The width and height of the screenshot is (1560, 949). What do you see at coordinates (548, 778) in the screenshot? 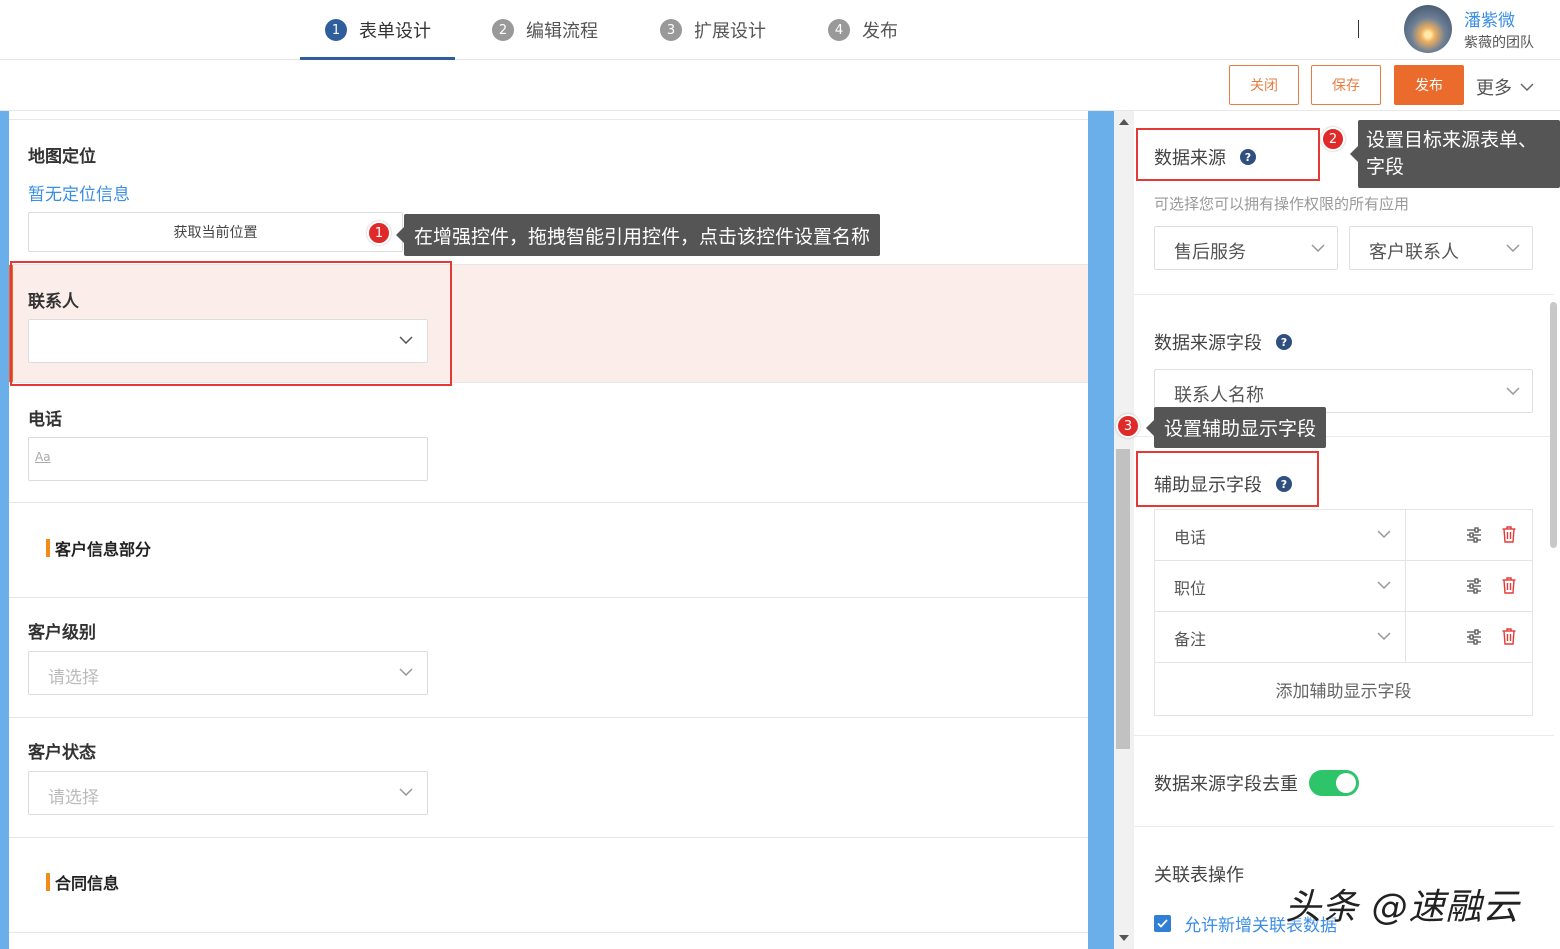
I see `customer-status-field: 客户状态 请选择` at bounding box center [548, 778].